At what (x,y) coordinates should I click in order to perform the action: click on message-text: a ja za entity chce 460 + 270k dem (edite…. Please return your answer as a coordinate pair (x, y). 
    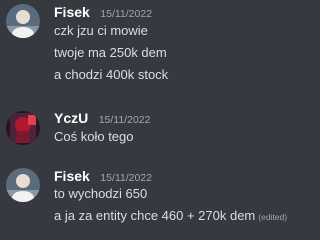
    Looking at the image, I should click on (170, 216).